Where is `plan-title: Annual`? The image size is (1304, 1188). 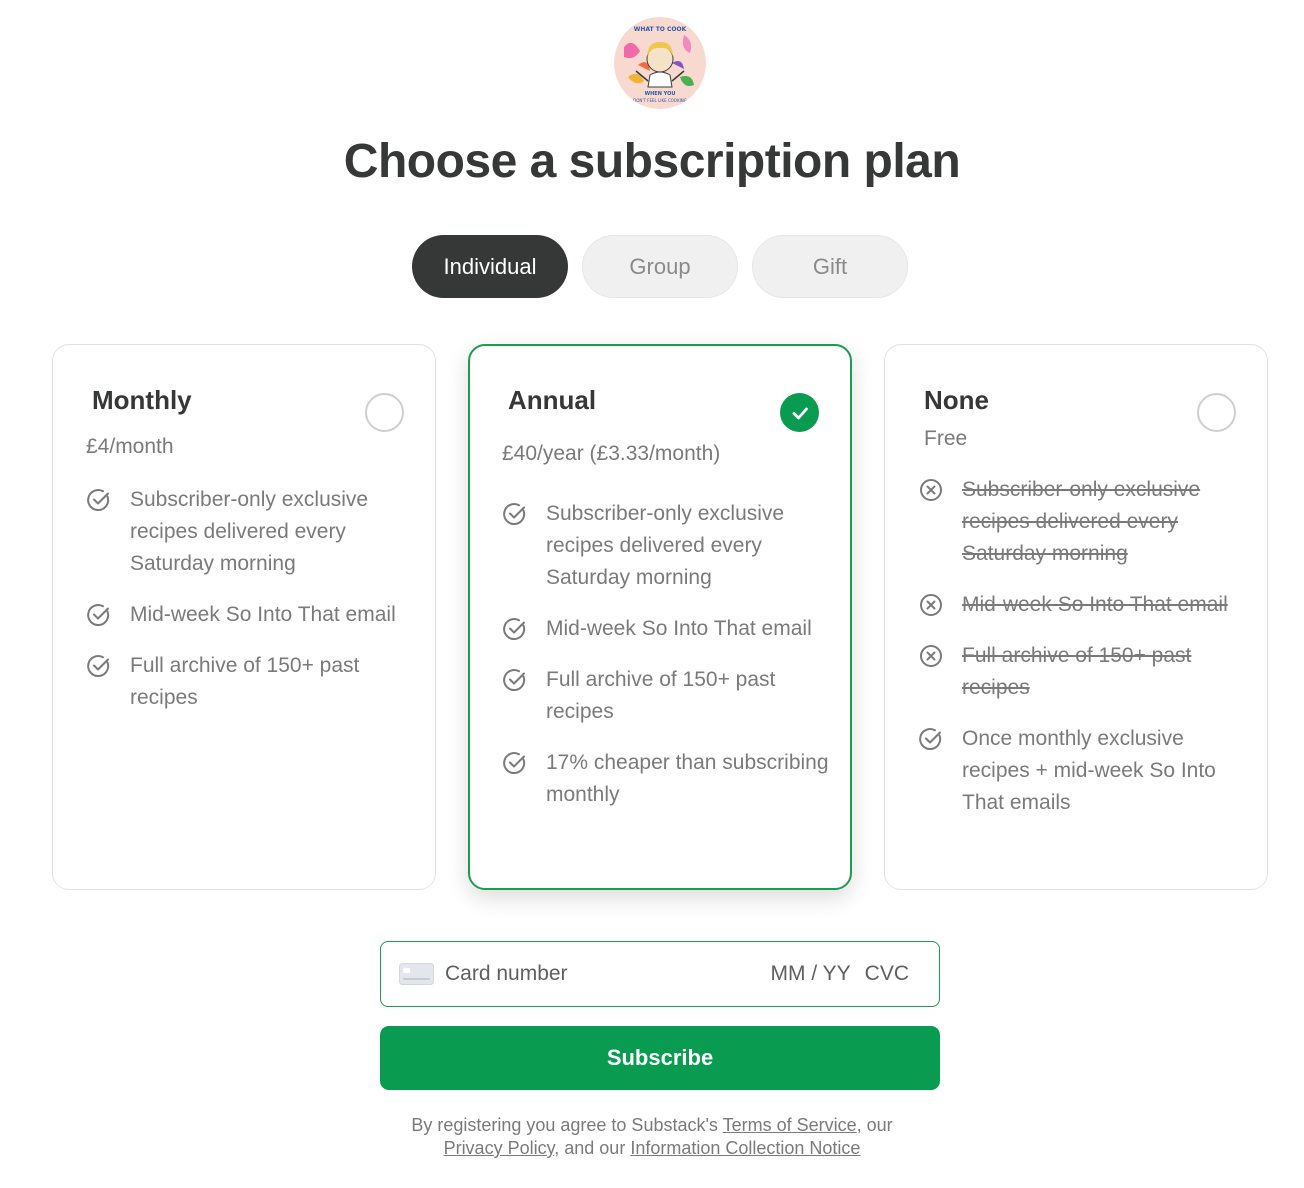
plan-title: Annual is located at coordinates (552, 400).